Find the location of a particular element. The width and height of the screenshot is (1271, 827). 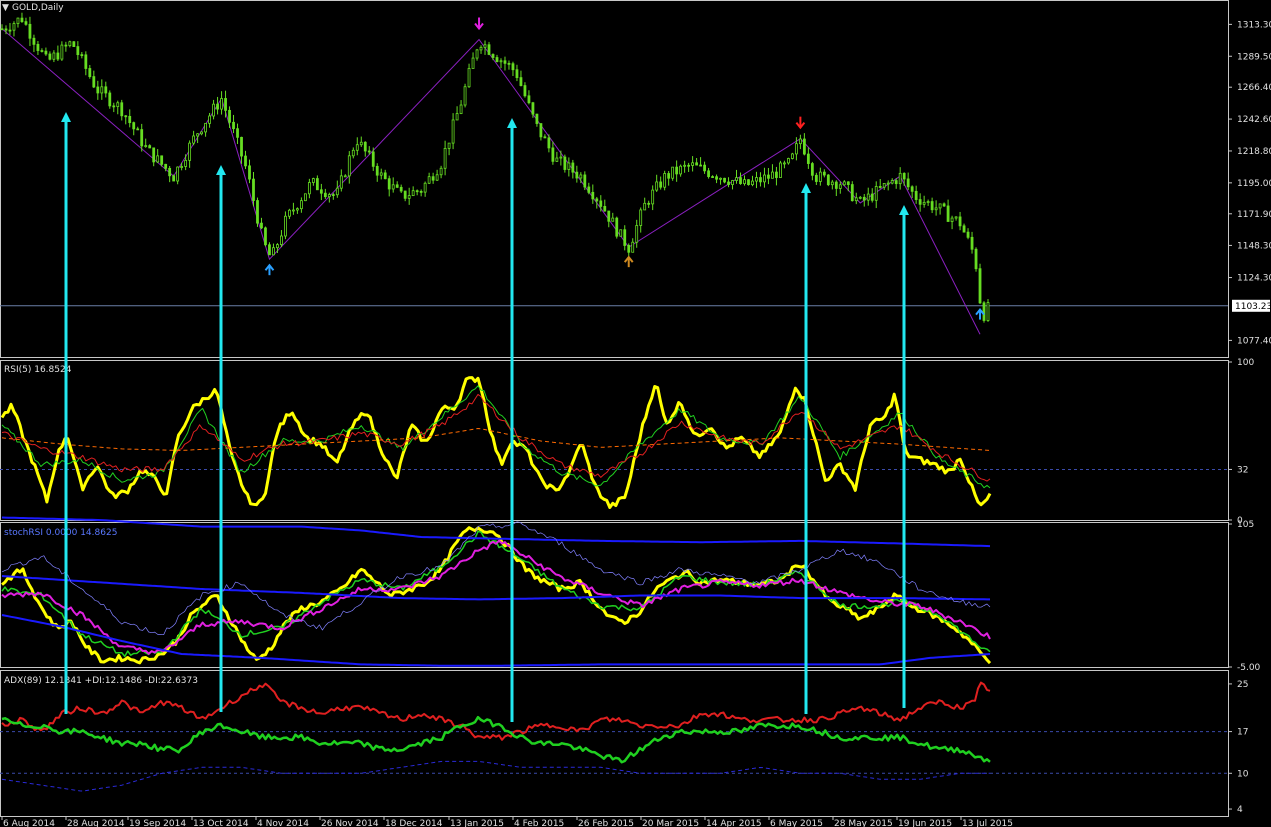

price-panel-title: GOLD,Daily is located at coordinates (38, 8).